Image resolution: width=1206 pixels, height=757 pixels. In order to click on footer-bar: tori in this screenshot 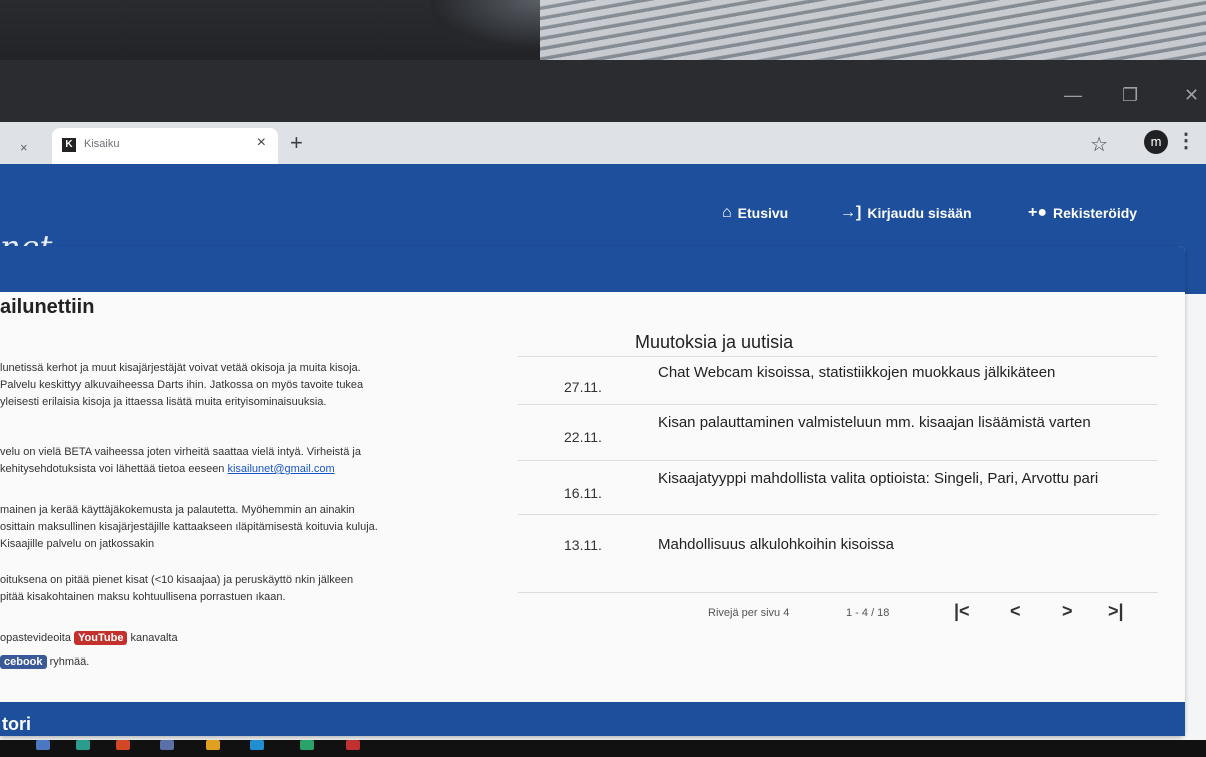, I will do `click(592, 719)`.